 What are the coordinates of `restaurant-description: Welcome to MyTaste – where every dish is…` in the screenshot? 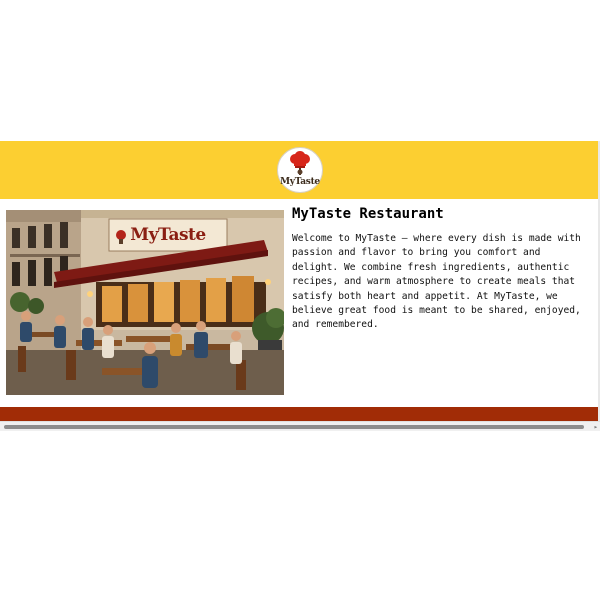 It's located at (436, 282).